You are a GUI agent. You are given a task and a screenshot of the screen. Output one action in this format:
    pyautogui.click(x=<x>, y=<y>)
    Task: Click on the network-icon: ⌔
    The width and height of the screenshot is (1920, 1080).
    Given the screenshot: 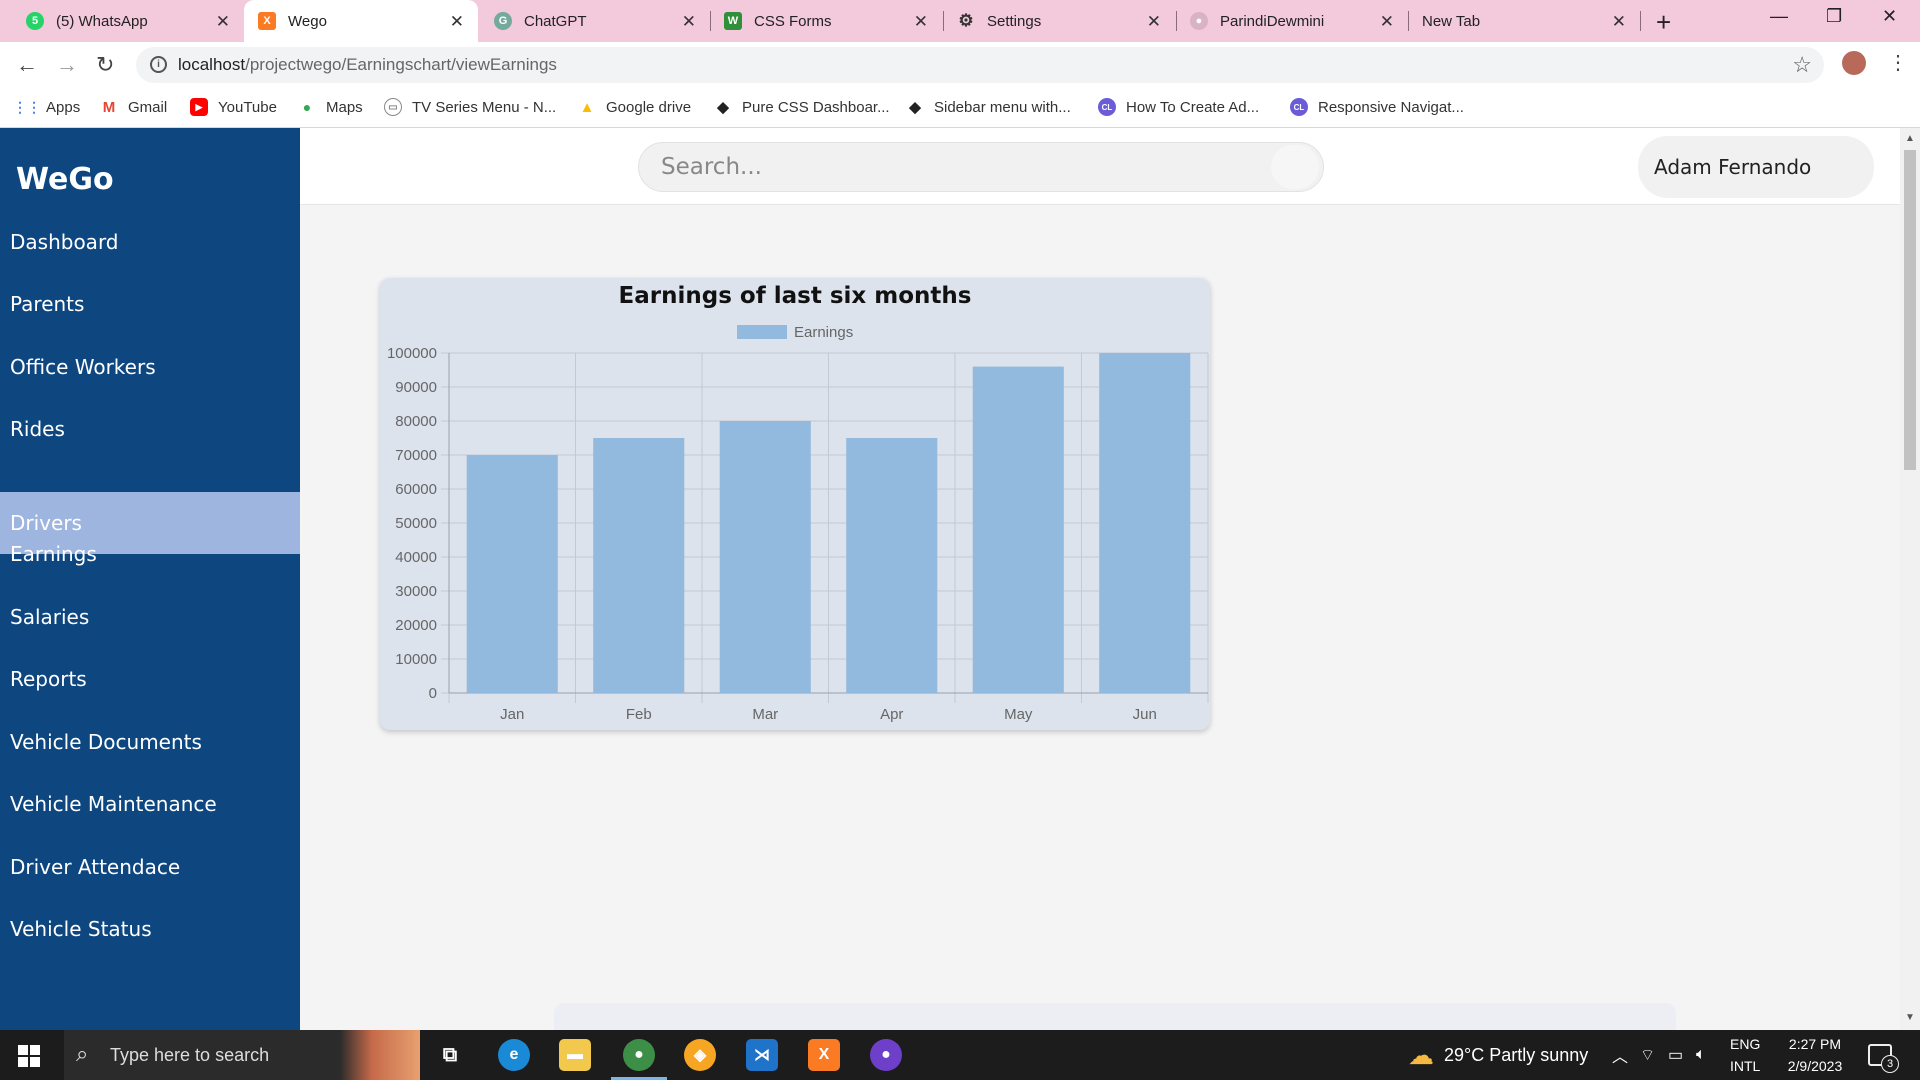 What is the action you would take?
    pyautogui.click(x=1647, y=1055)
    